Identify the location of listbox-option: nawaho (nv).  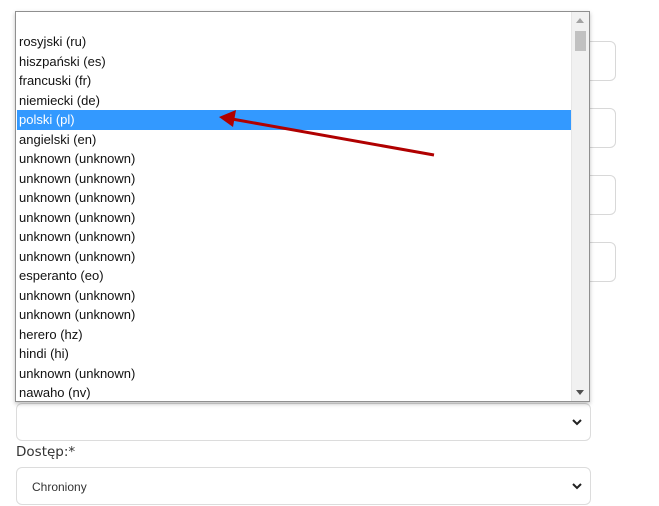
(294, 393).